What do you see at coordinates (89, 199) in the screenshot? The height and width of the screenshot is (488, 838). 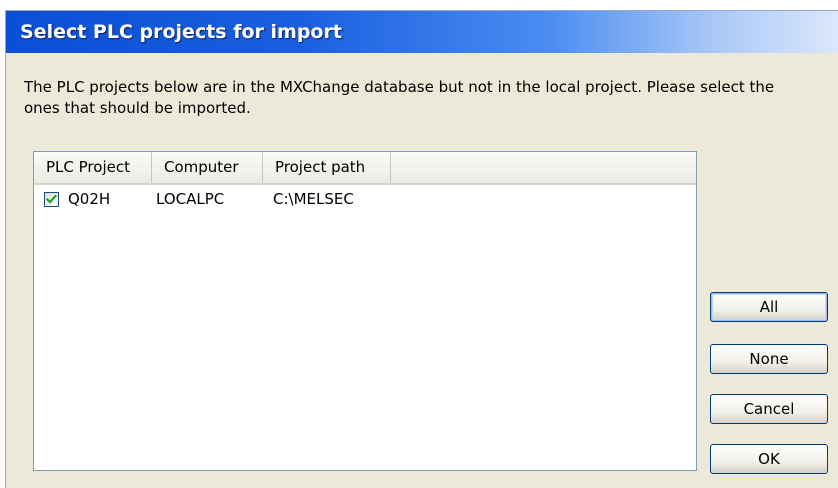 I see `cell-plc-project: Q02H` at bounding box center [89, 199].